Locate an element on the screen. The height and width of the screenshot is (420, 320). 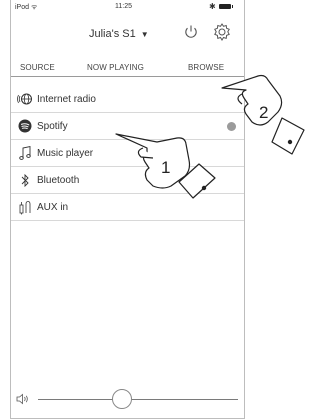
callout-number-1: 1 is located at coordinates (166, 167).